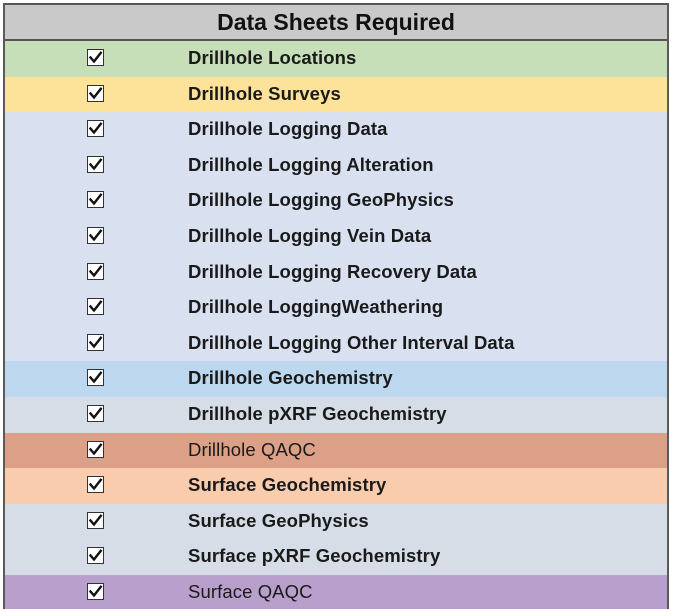 This screenshot has width=675, height=609. I want to click on sheet-row: Surface Geochemistry, so click(336, 486).